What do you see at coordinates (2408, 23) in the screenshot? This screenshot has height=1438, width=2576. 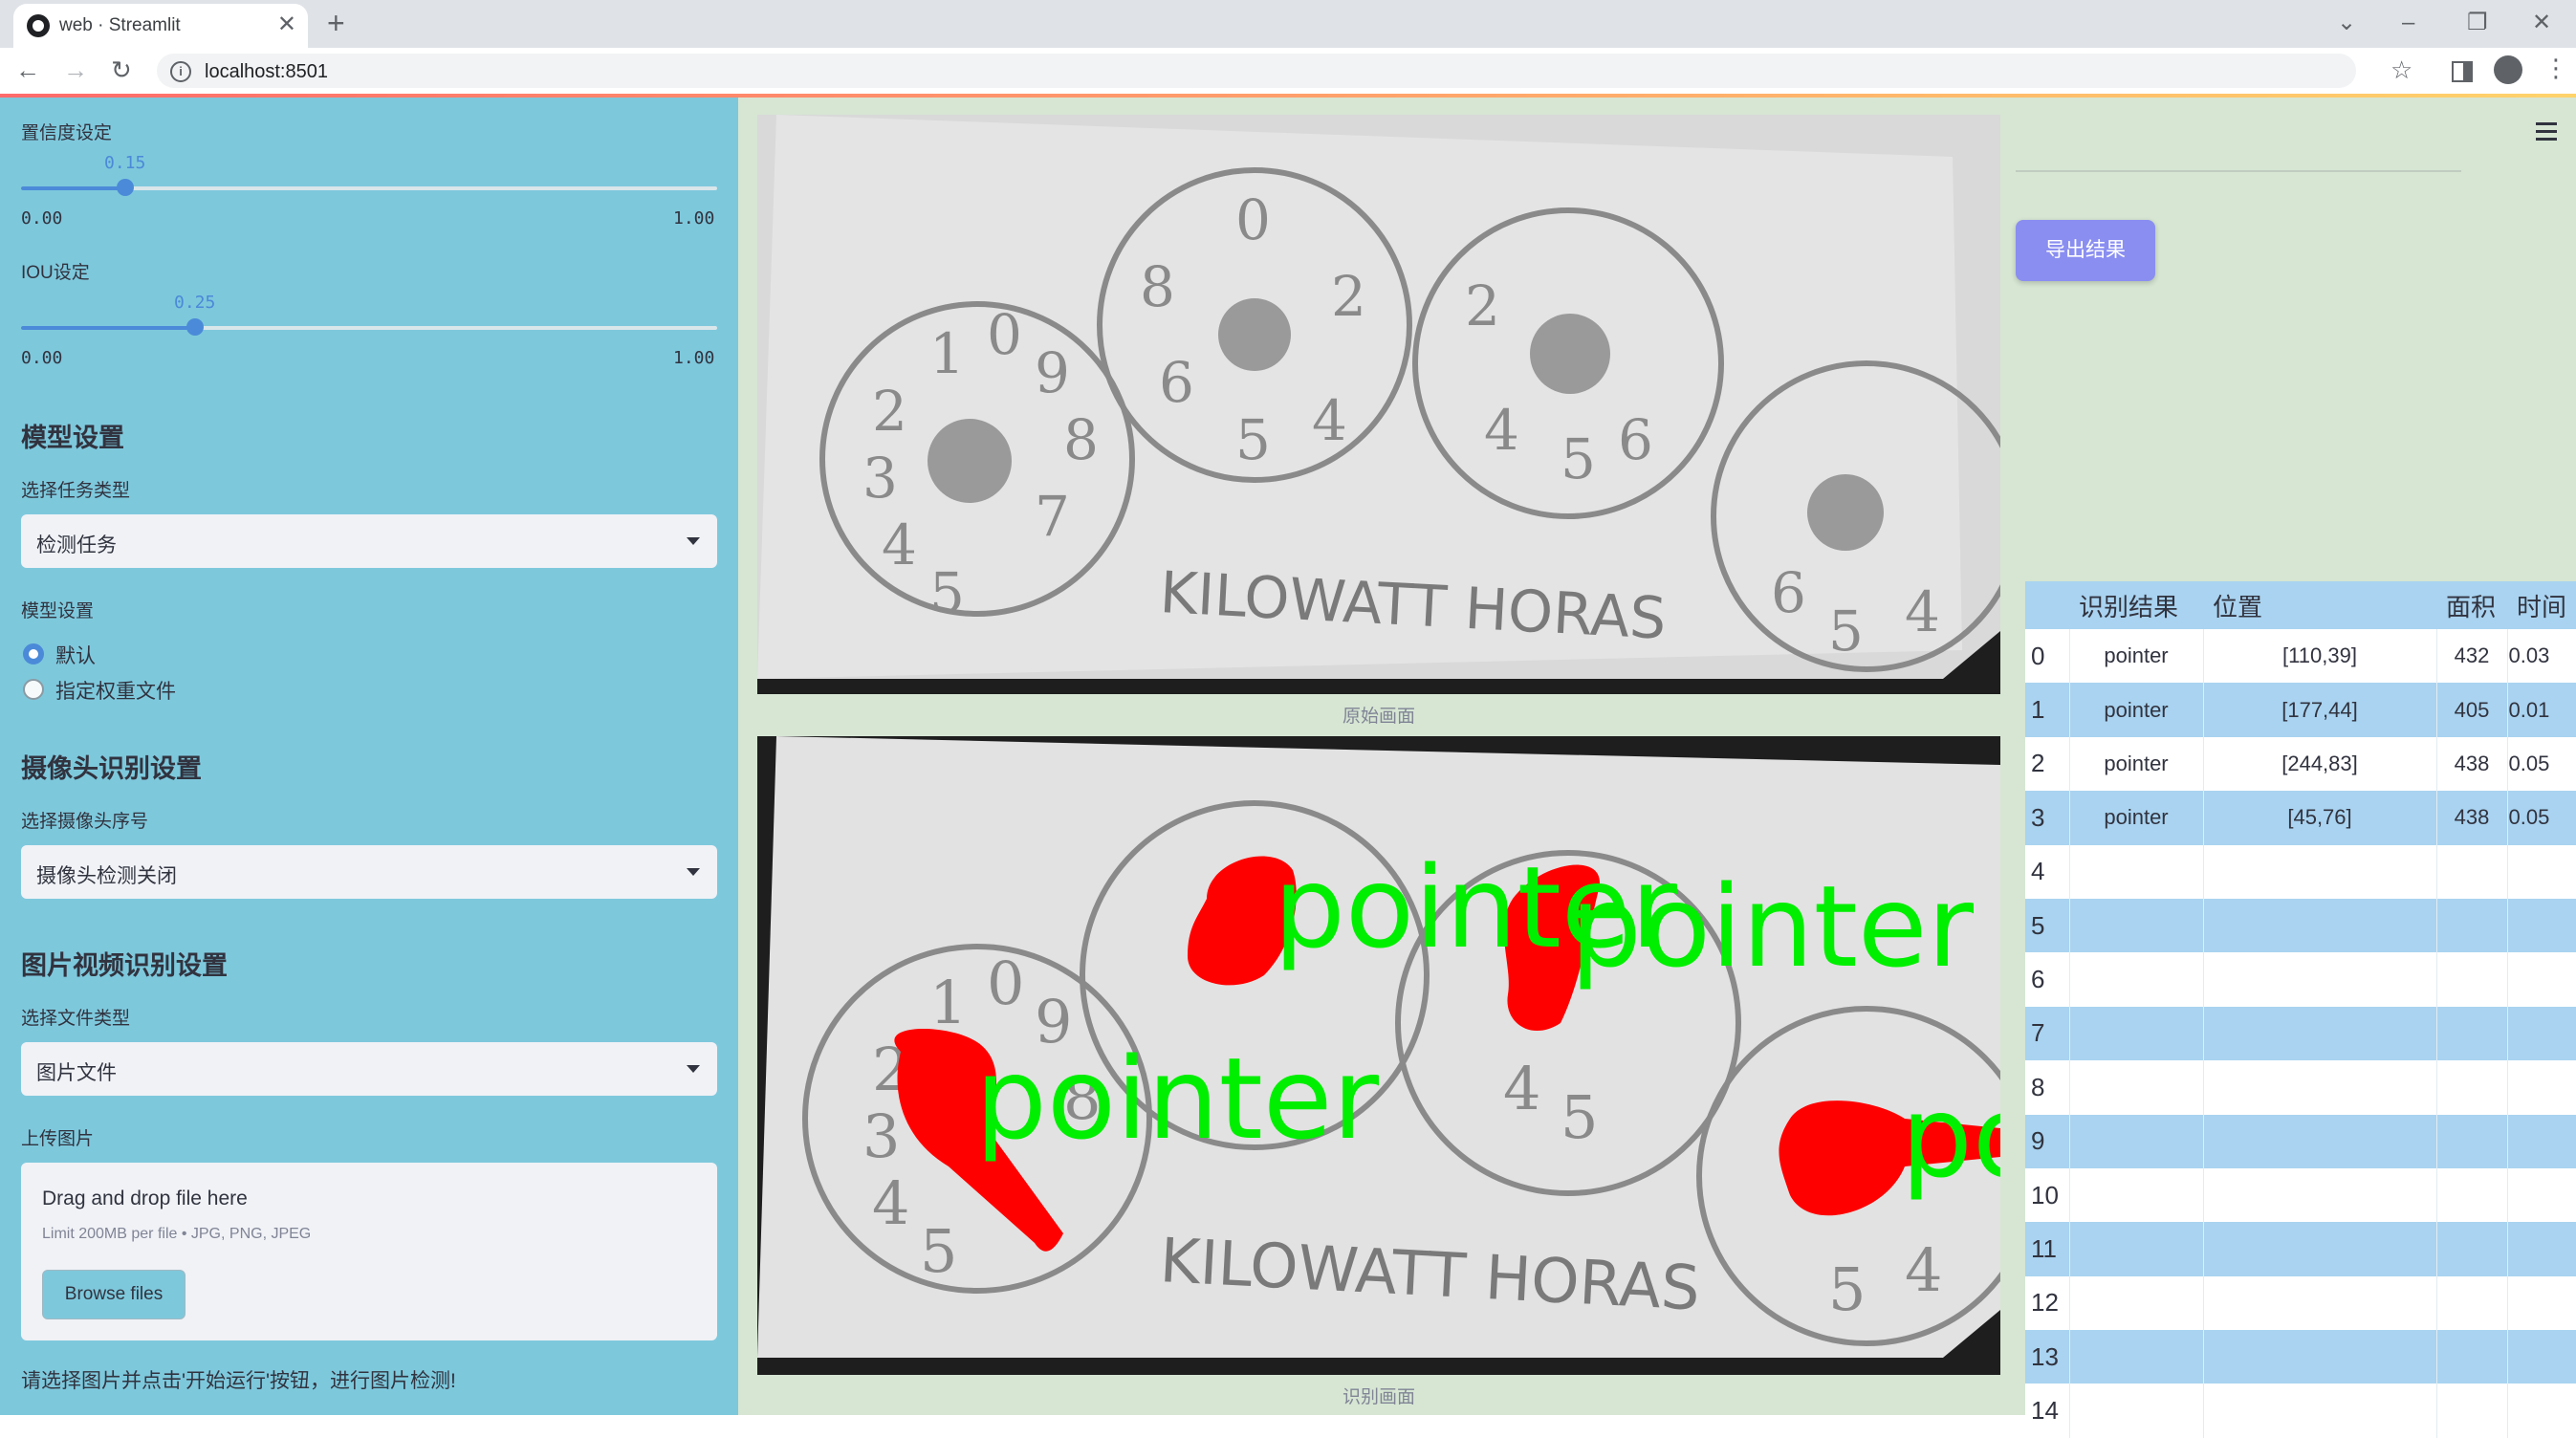 I see `minimize-icon: –` at bounding box center [2408, 23].